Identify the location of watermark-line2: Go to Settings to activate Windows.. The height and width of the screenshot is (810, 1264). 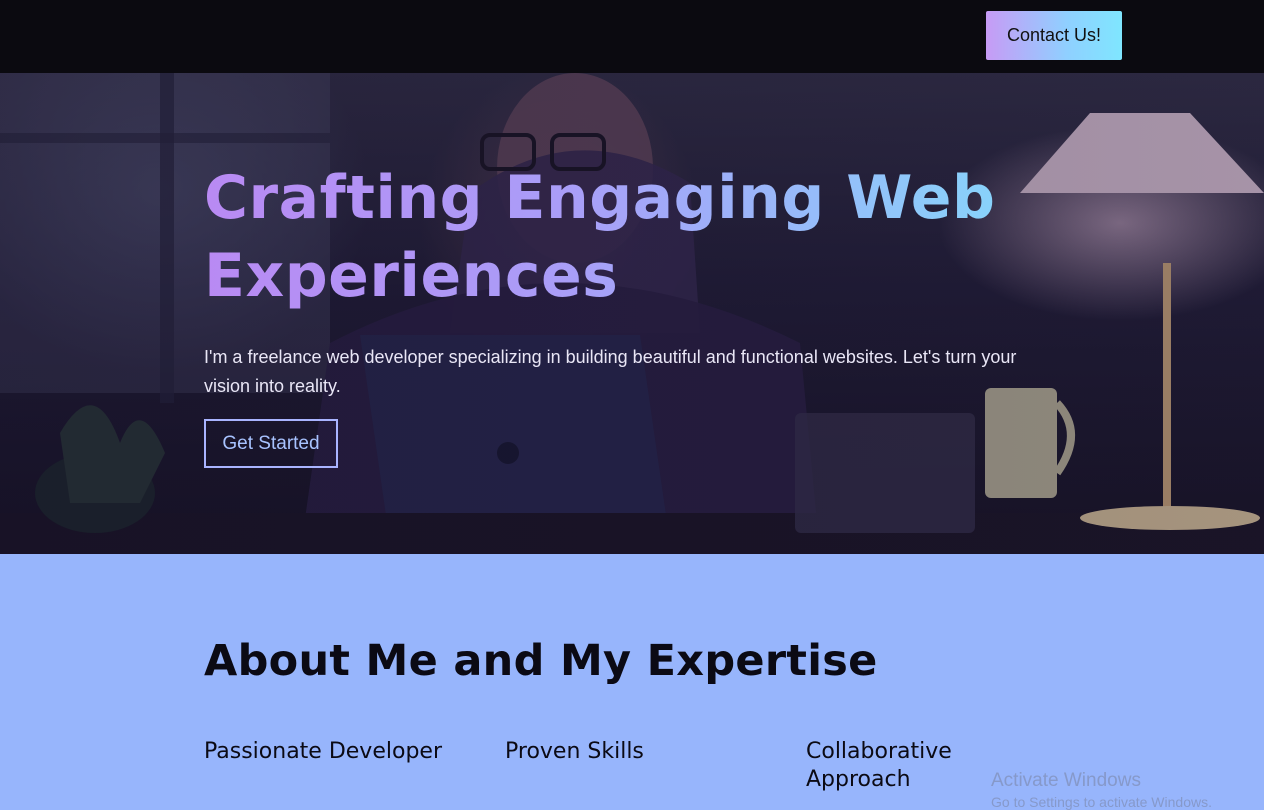
(1101, 802).